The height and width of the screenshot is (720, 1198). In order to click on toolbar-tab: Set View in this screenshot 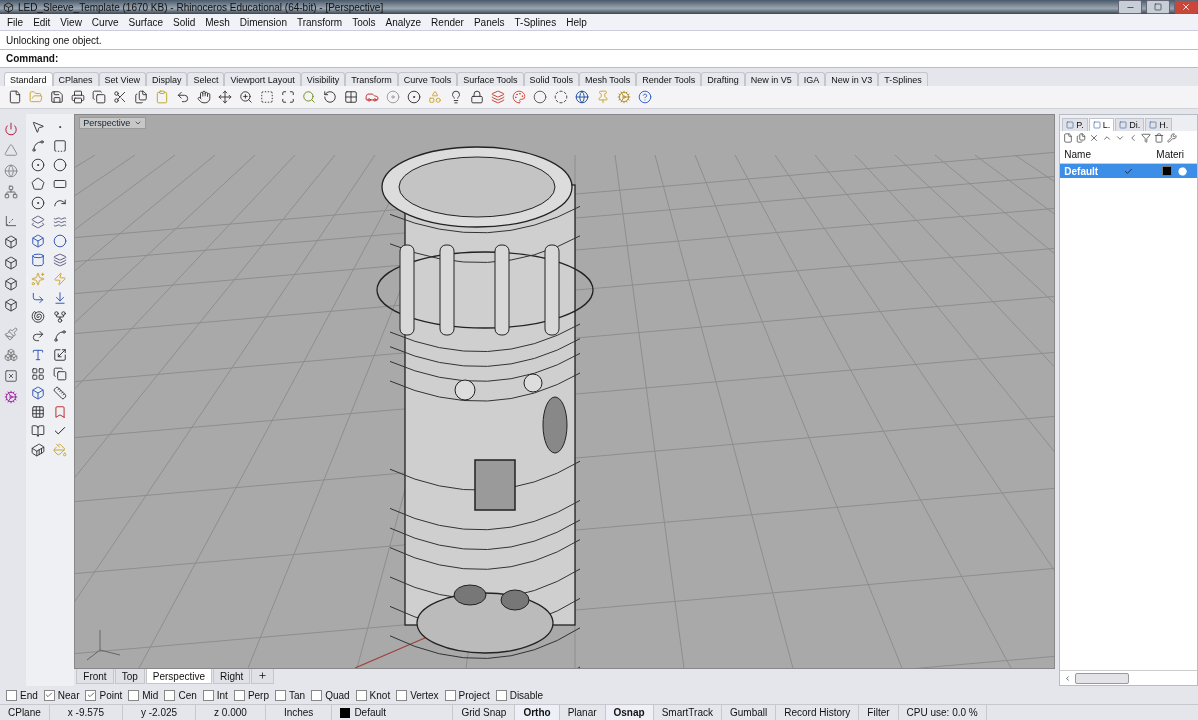, I will do `click(122, 79)`.